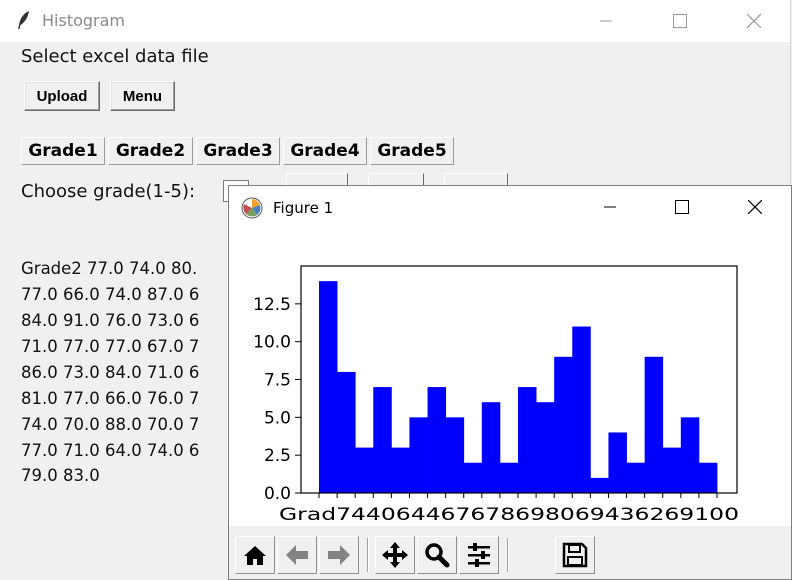 The width and height of the screenshot is (792, 580). Describe the element at coordinates (83, 20) in the screenshot. I see `window-title: Histogram` at that location.